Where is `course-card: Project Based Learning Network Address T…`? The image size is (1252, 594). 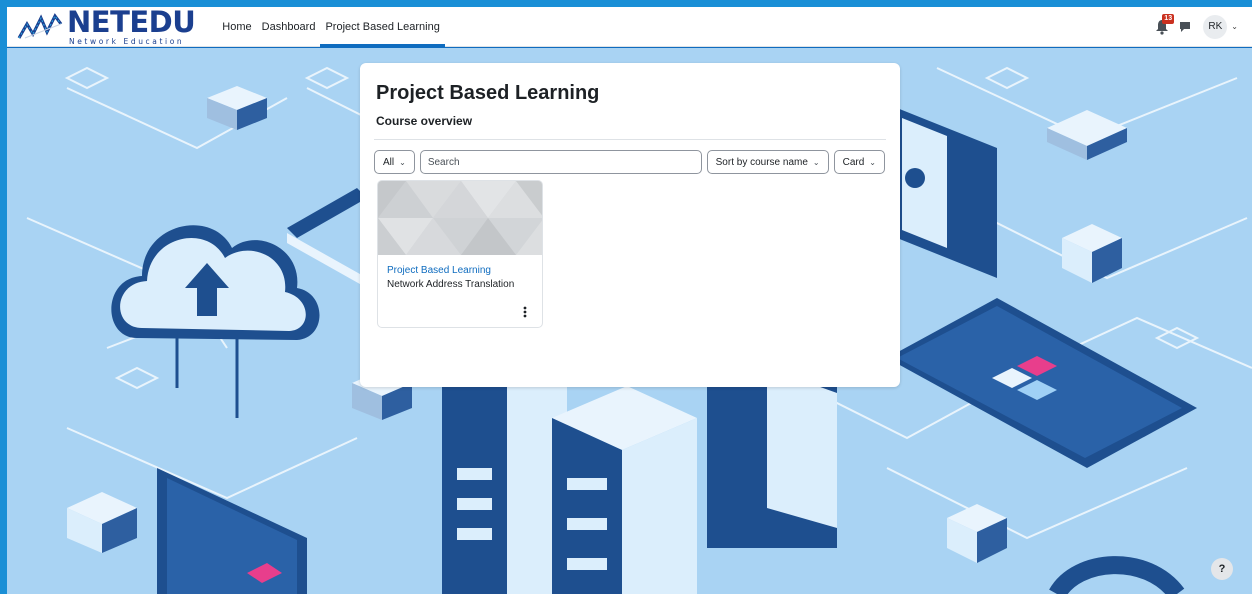
course-card: Project Based Learning Network Address T… is located at coordinates (460, 254).